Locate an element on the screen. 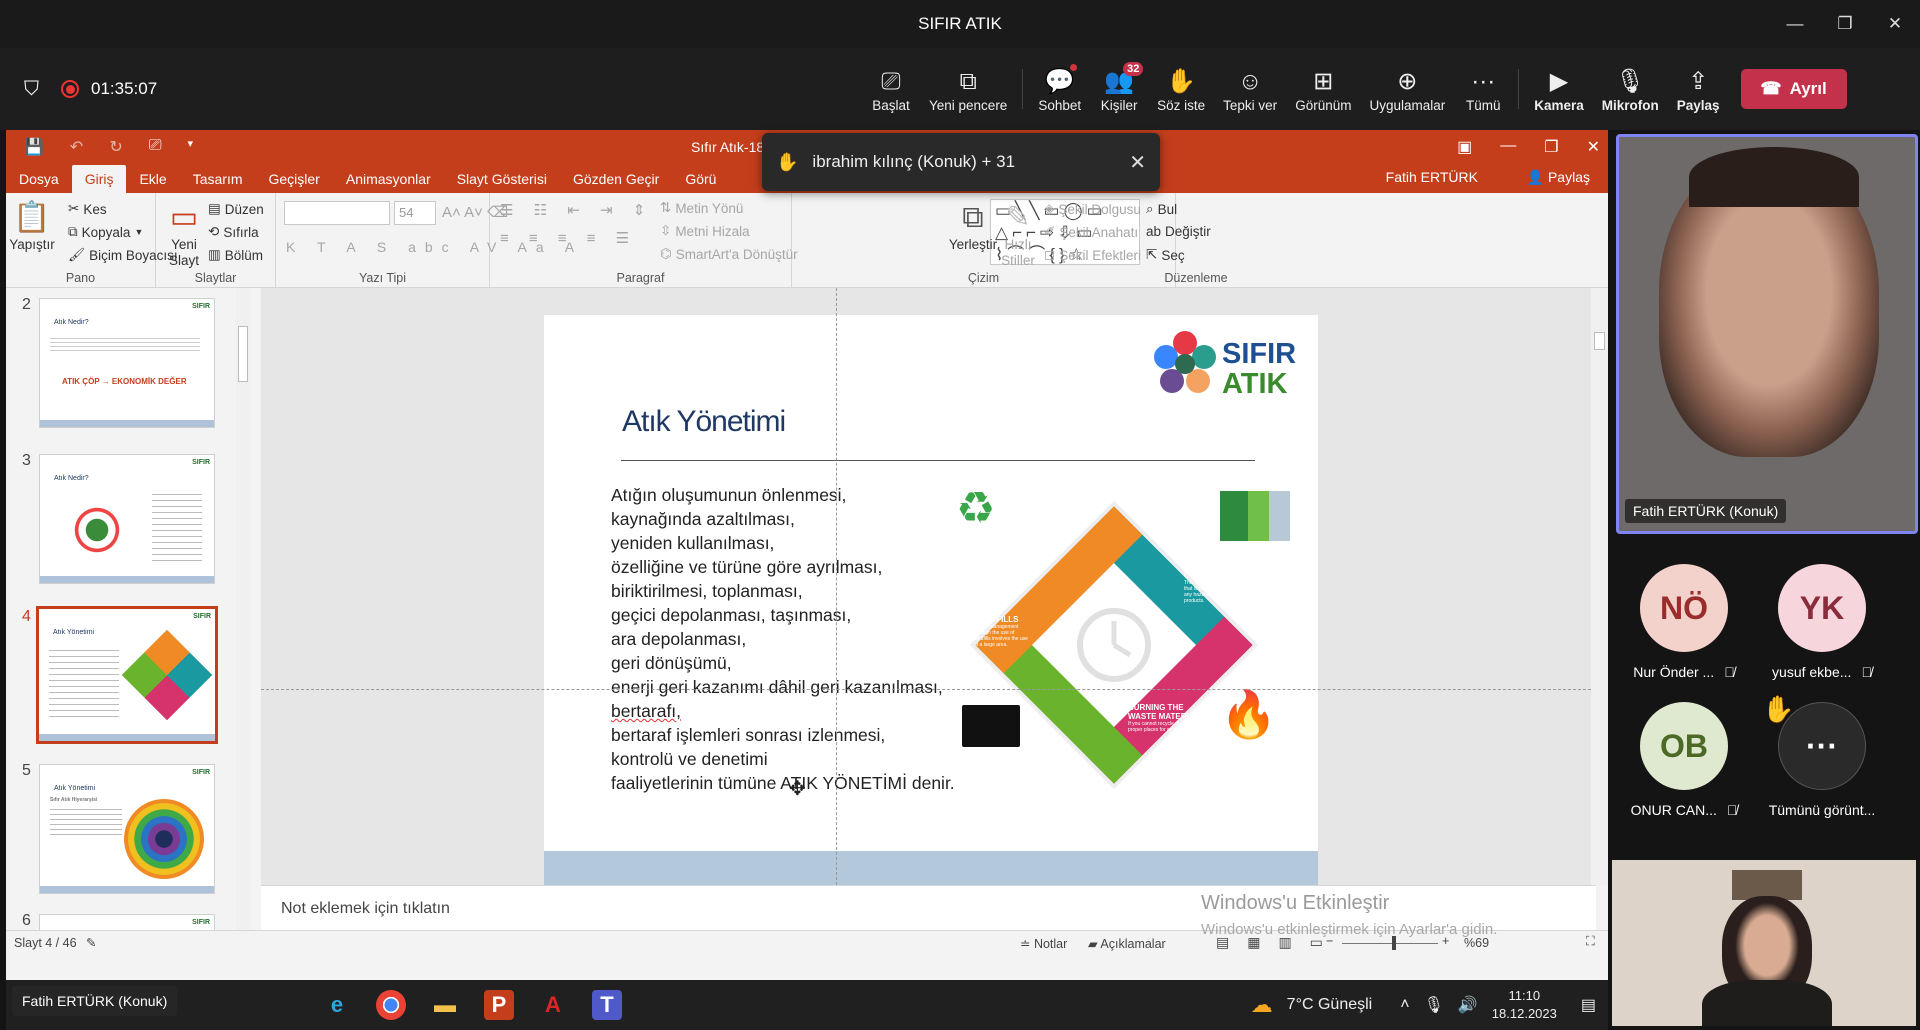 The height and width of the screenshot is (1030, 1920). tab-dosya: Dosya is located at coordinates (39, 179).